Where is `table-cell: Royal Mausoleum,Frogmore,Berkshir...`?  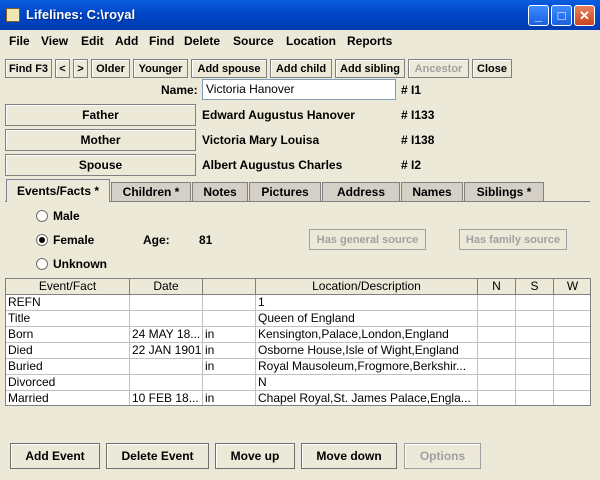 table-cell: Royal Mausoleum,Frogmore,Berkshir... is located at coordinates (367, 367).